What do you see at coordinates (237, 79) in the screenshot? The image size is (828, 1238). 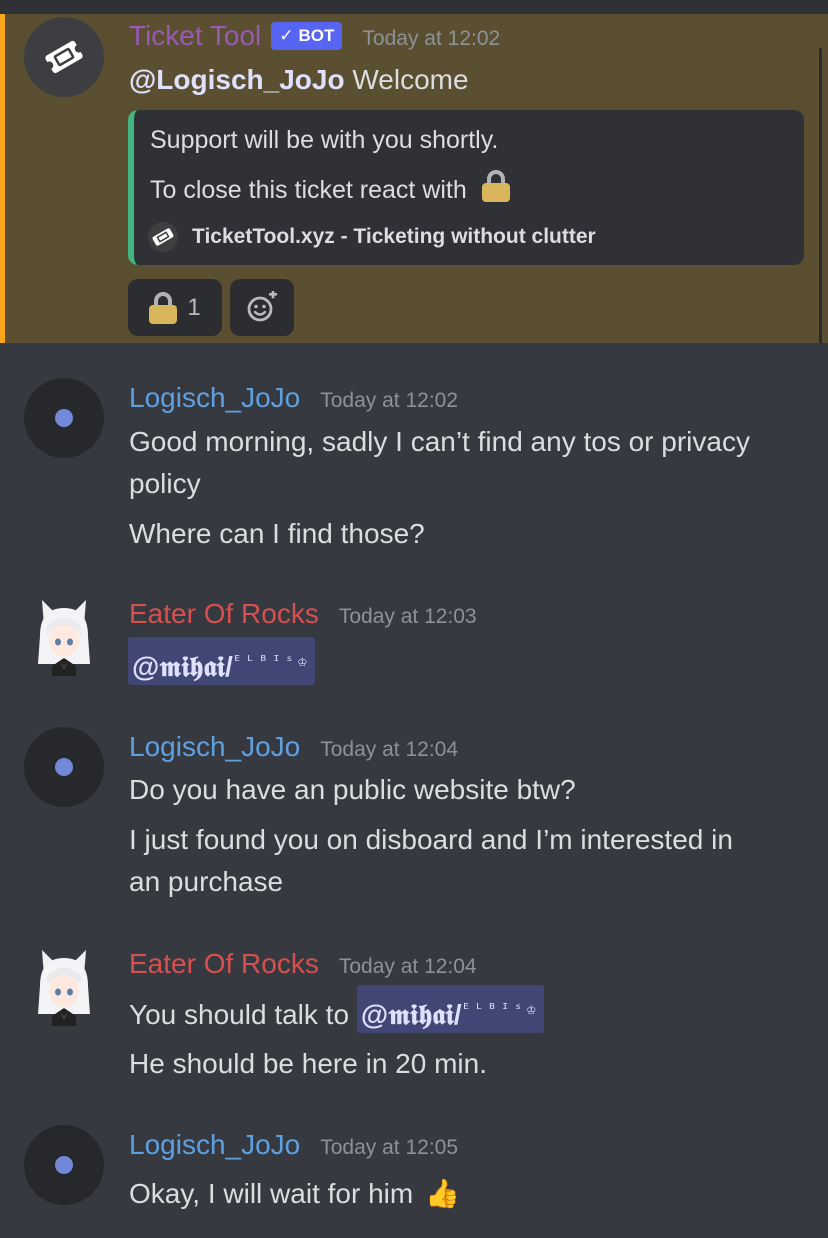 I see `user-mention: @Logisch_JoJo` at bounding box center [237, 79].